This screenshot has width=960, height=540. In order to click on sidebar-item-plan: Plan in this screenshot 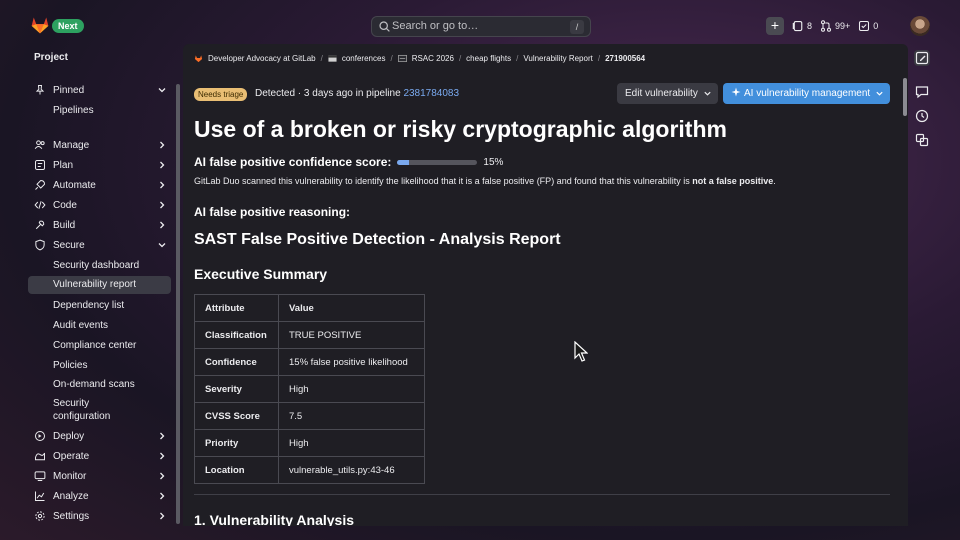, I will do `click(99, 165)`.